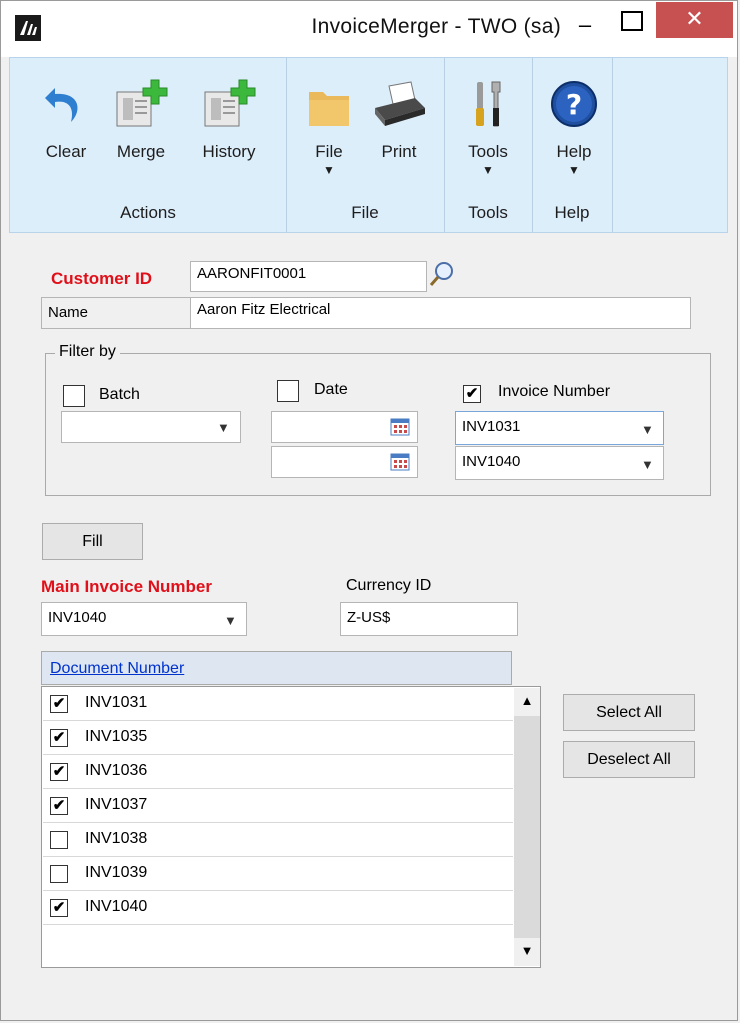  What do you see at coordinates (440, 313) in the screenshot?
I see `name-field: Aaron Fitz Electrical` at bounding box center [440, 313].